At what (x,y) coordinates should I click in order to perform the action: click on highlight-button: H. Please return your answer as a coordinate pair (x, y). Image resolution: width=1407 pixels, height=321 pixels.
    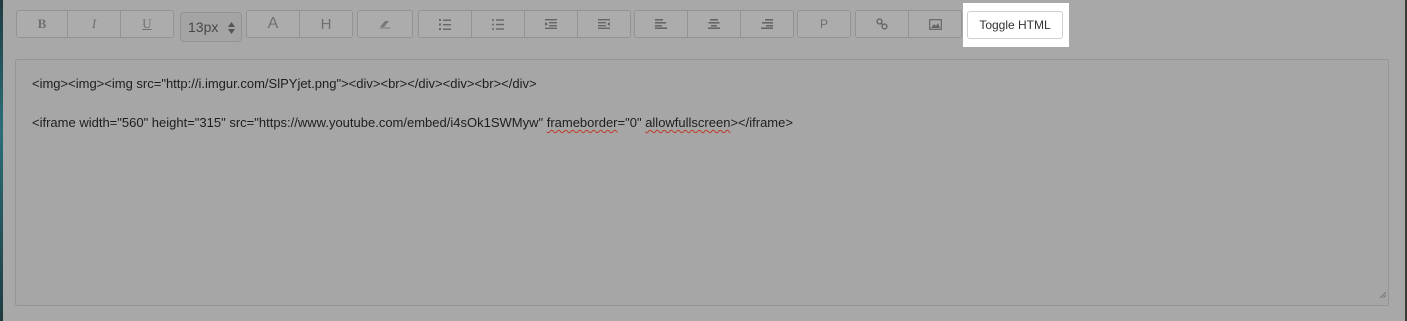
    Looking at the image, I should click on (326, 24).